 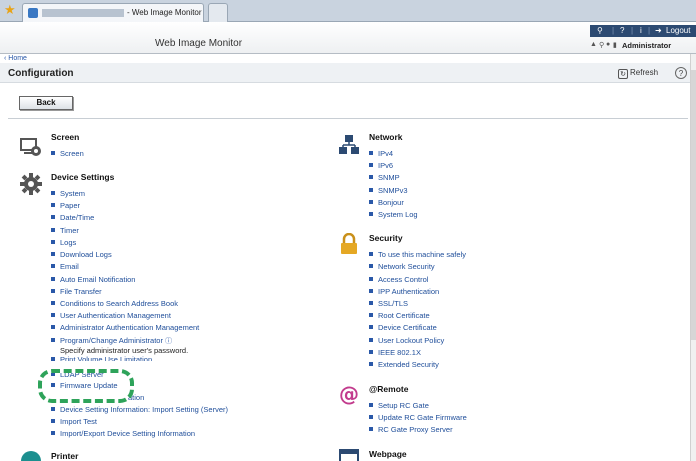 What do you see at coordinates (76, 291) in the screenshot?
I see `link-file-transfer: File Transfer` at bounding box center [76, 291].